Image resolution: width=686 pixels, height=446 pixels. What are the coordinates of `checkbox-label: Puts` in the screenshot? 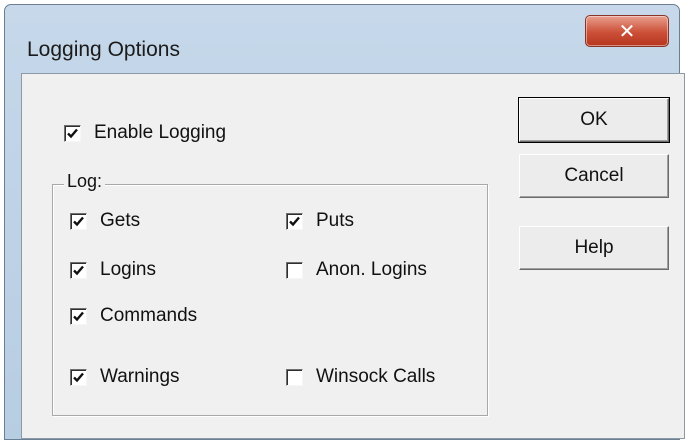 It's located at (335, 220).